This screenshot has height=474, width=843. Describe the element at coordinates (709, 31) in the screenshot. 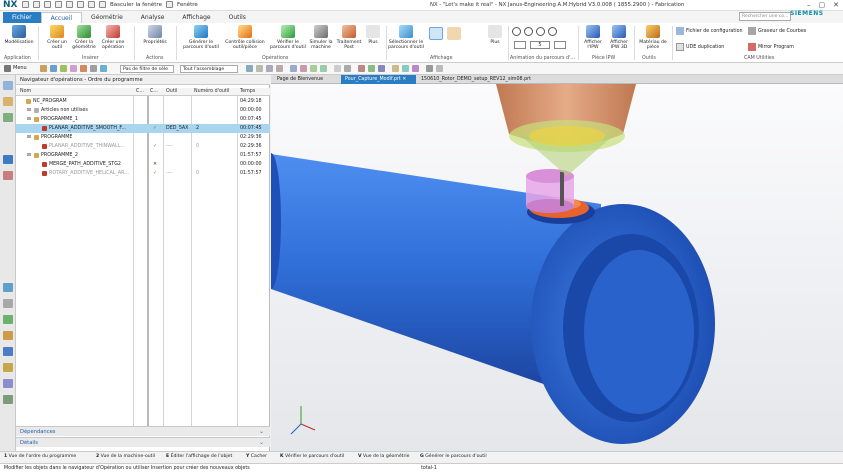

I see `config-file-button: Fichier de configuration` at that location.